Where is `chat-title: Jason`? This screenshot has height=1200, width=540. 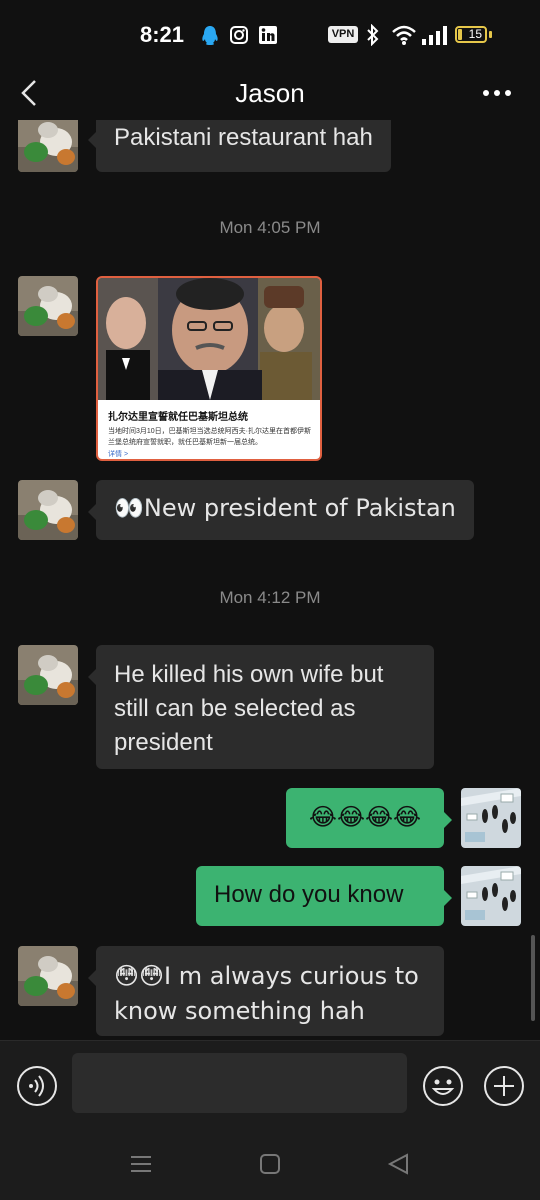
chat-title: Jason is located at coordinates (270, 93).